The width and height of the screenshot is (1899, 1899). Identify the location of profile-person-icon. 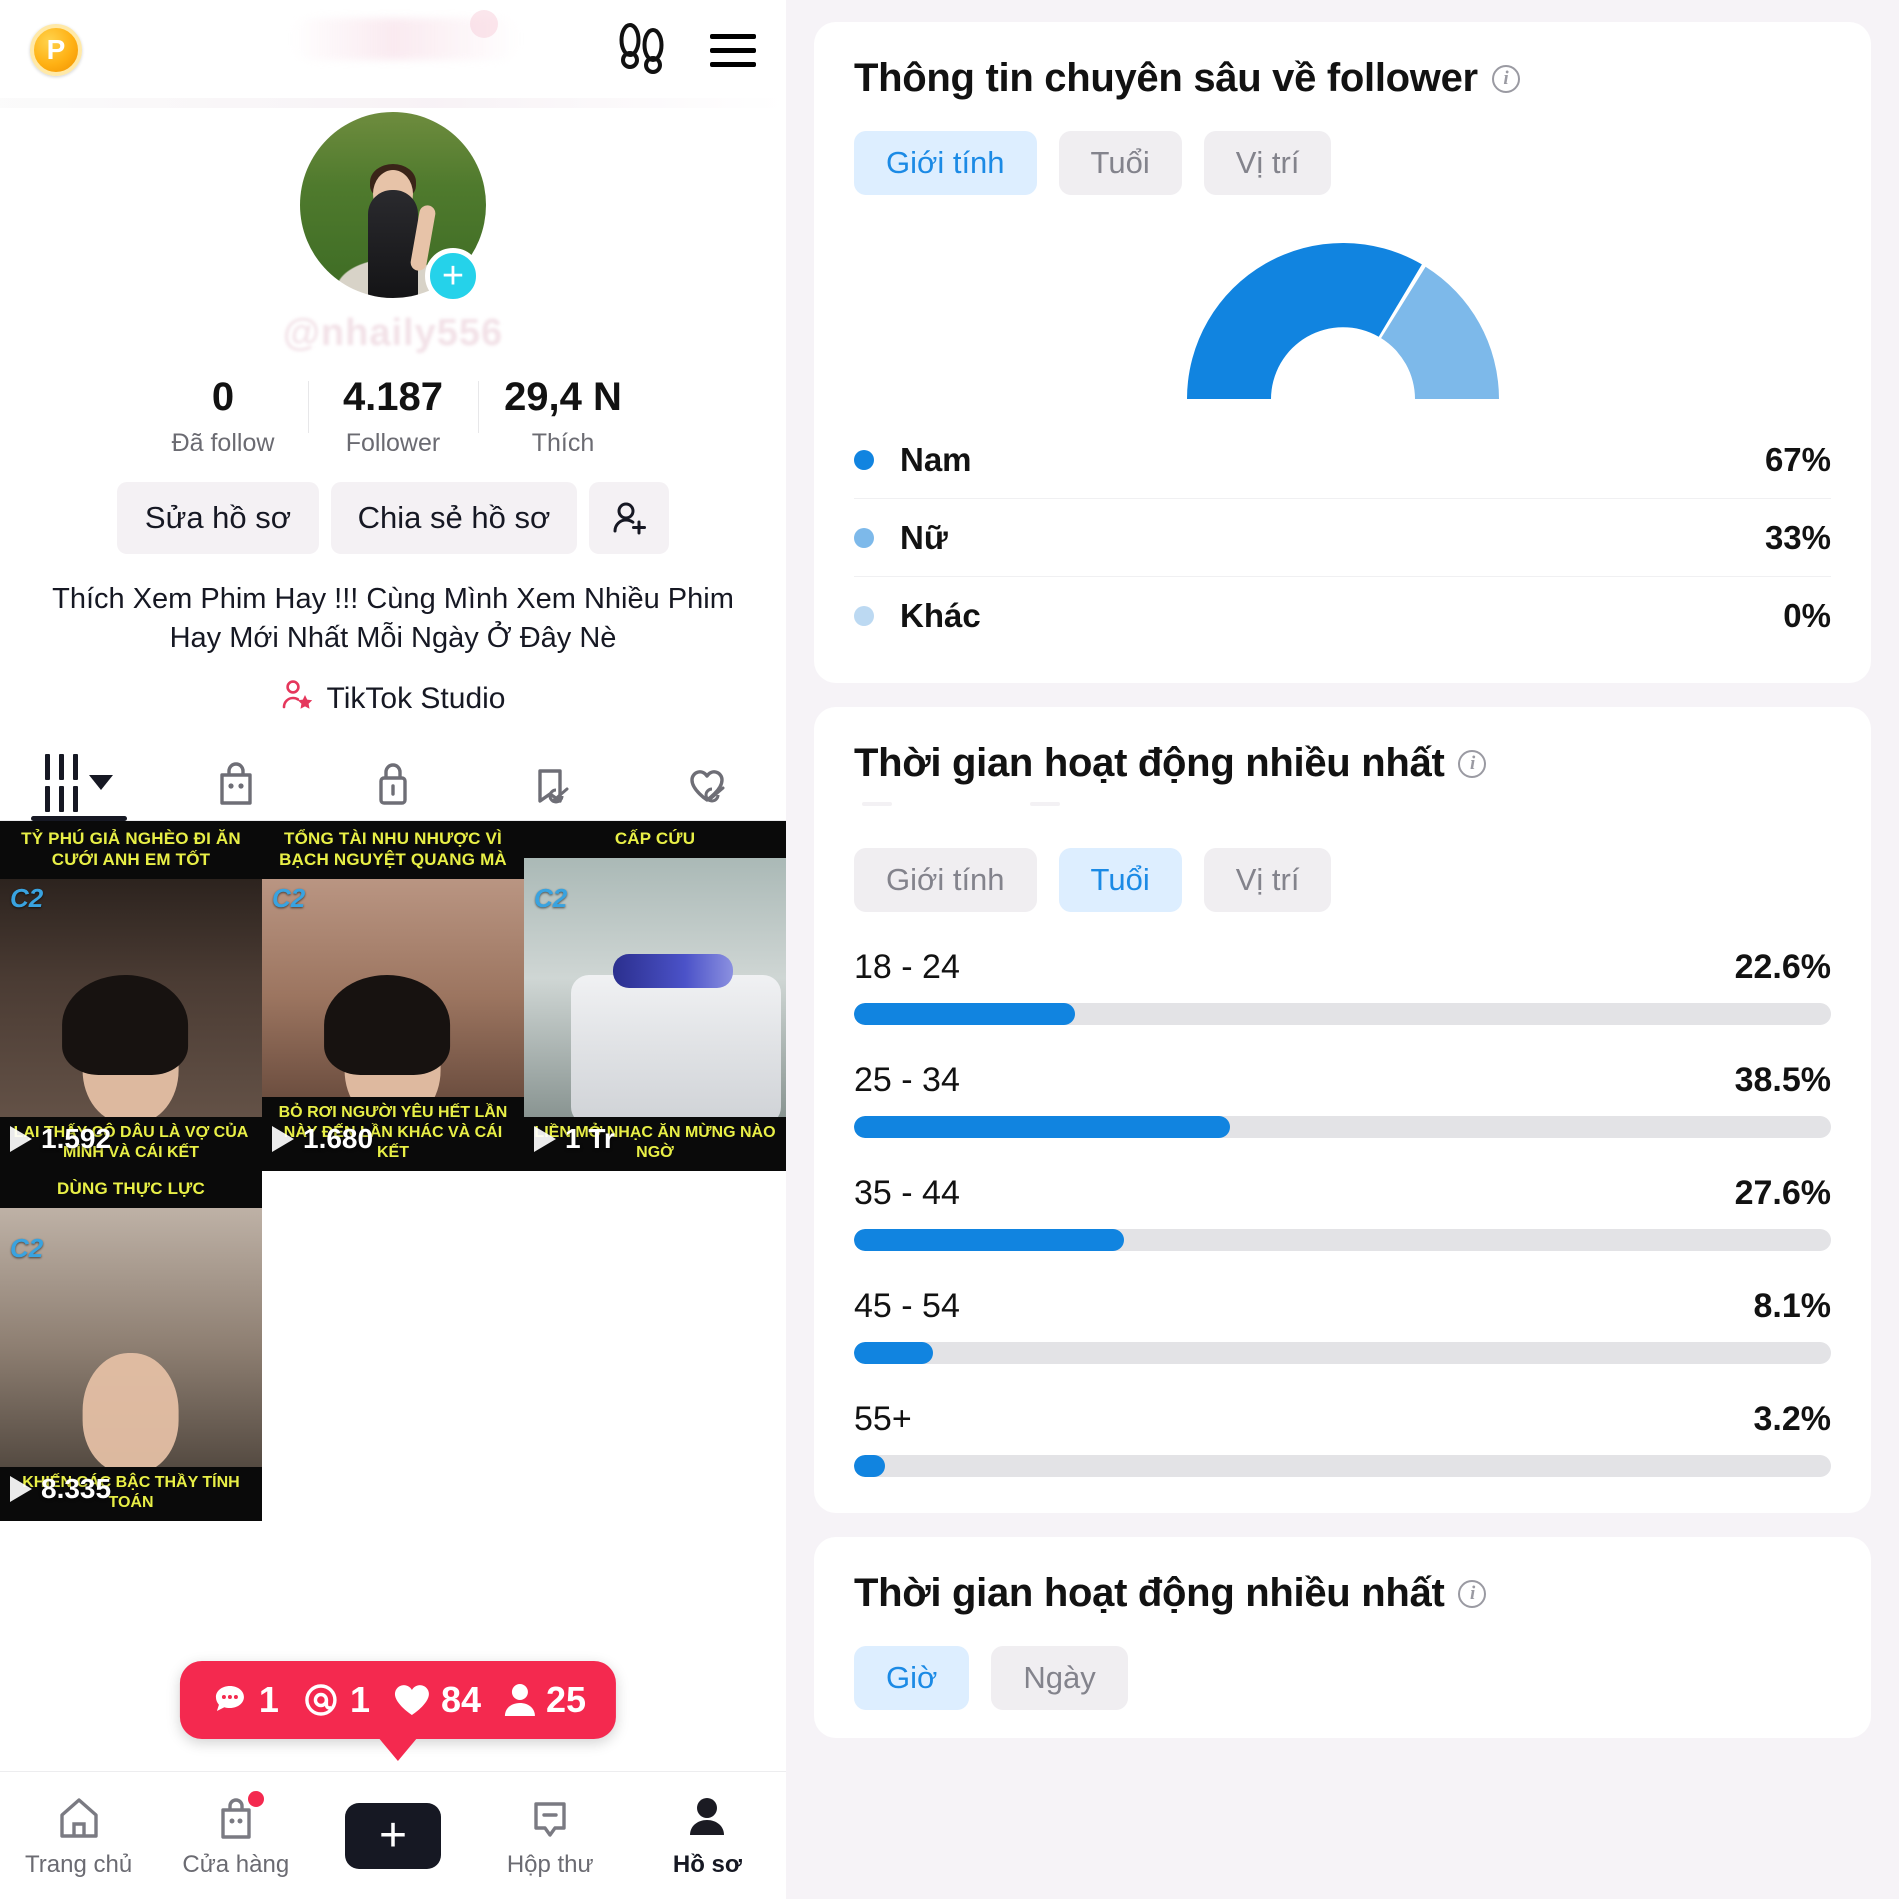
(707, 1816).